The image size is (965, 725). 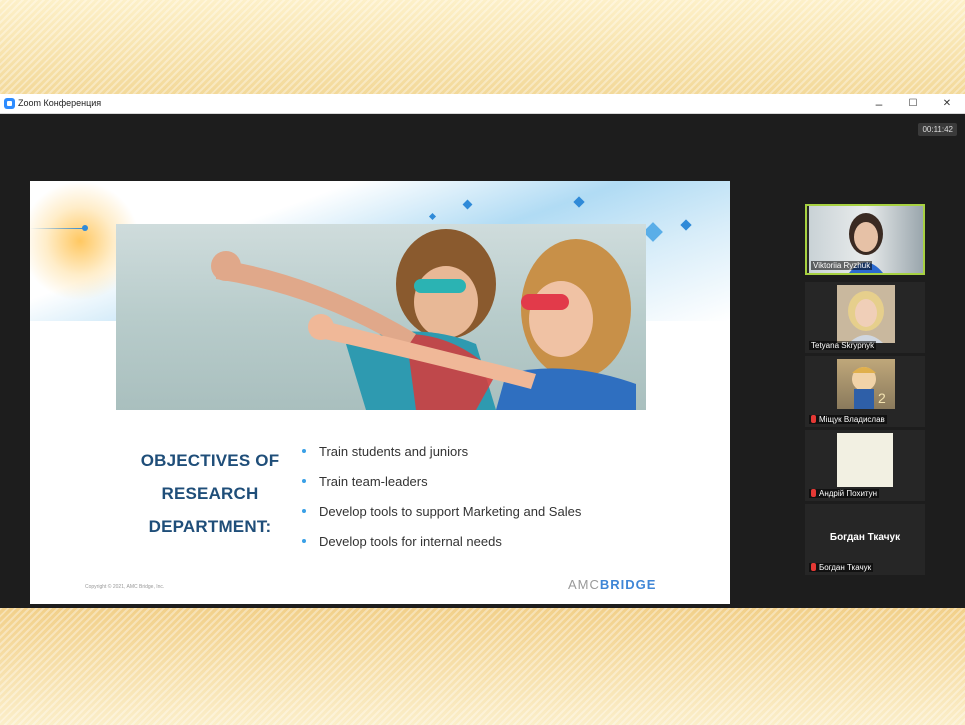 I want to click on participant-tile: Богдан Ткачук Богдан Ткачук, so click(x=865, y=539).